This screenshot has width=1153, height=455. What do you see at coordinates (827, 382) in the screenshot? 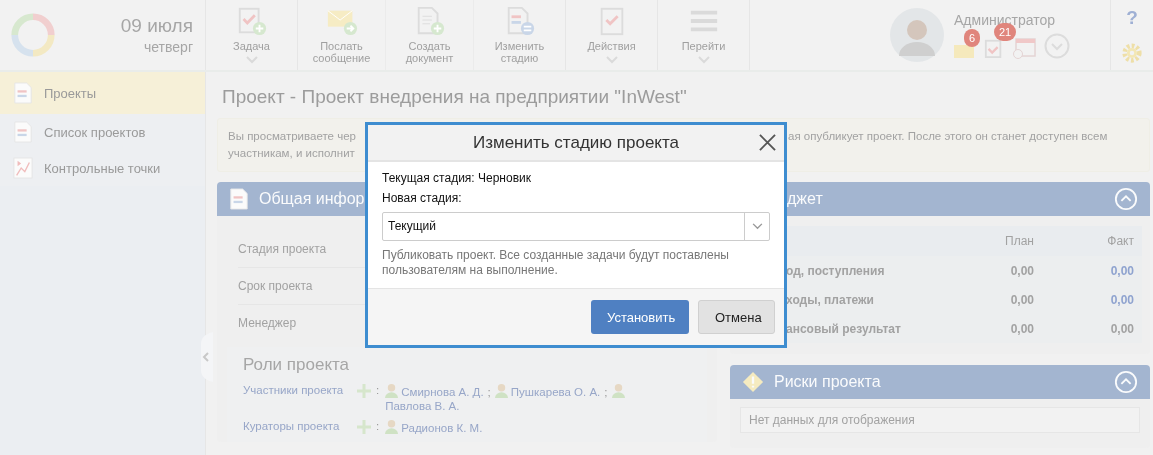
I see `panel-title: Риски проекта` at bounding box center [827, 382].